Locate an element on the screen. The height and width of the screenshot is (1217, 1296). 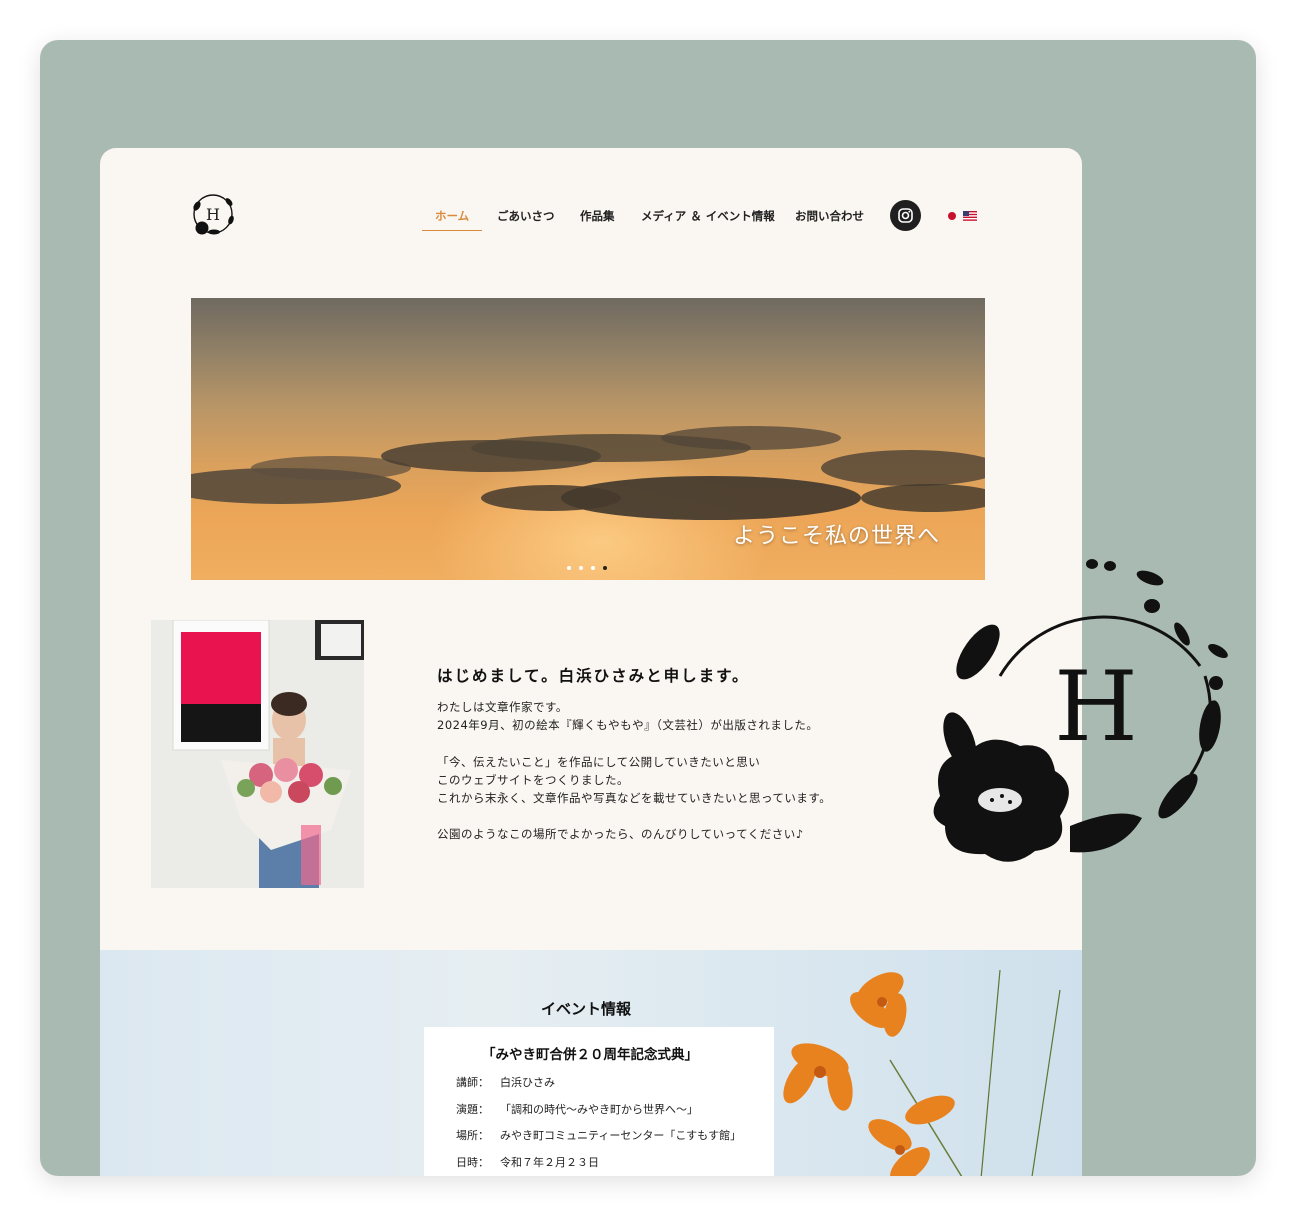
event-row-date: 日時： 令和７年２月２３日 is located at coordinates (527, 1162).